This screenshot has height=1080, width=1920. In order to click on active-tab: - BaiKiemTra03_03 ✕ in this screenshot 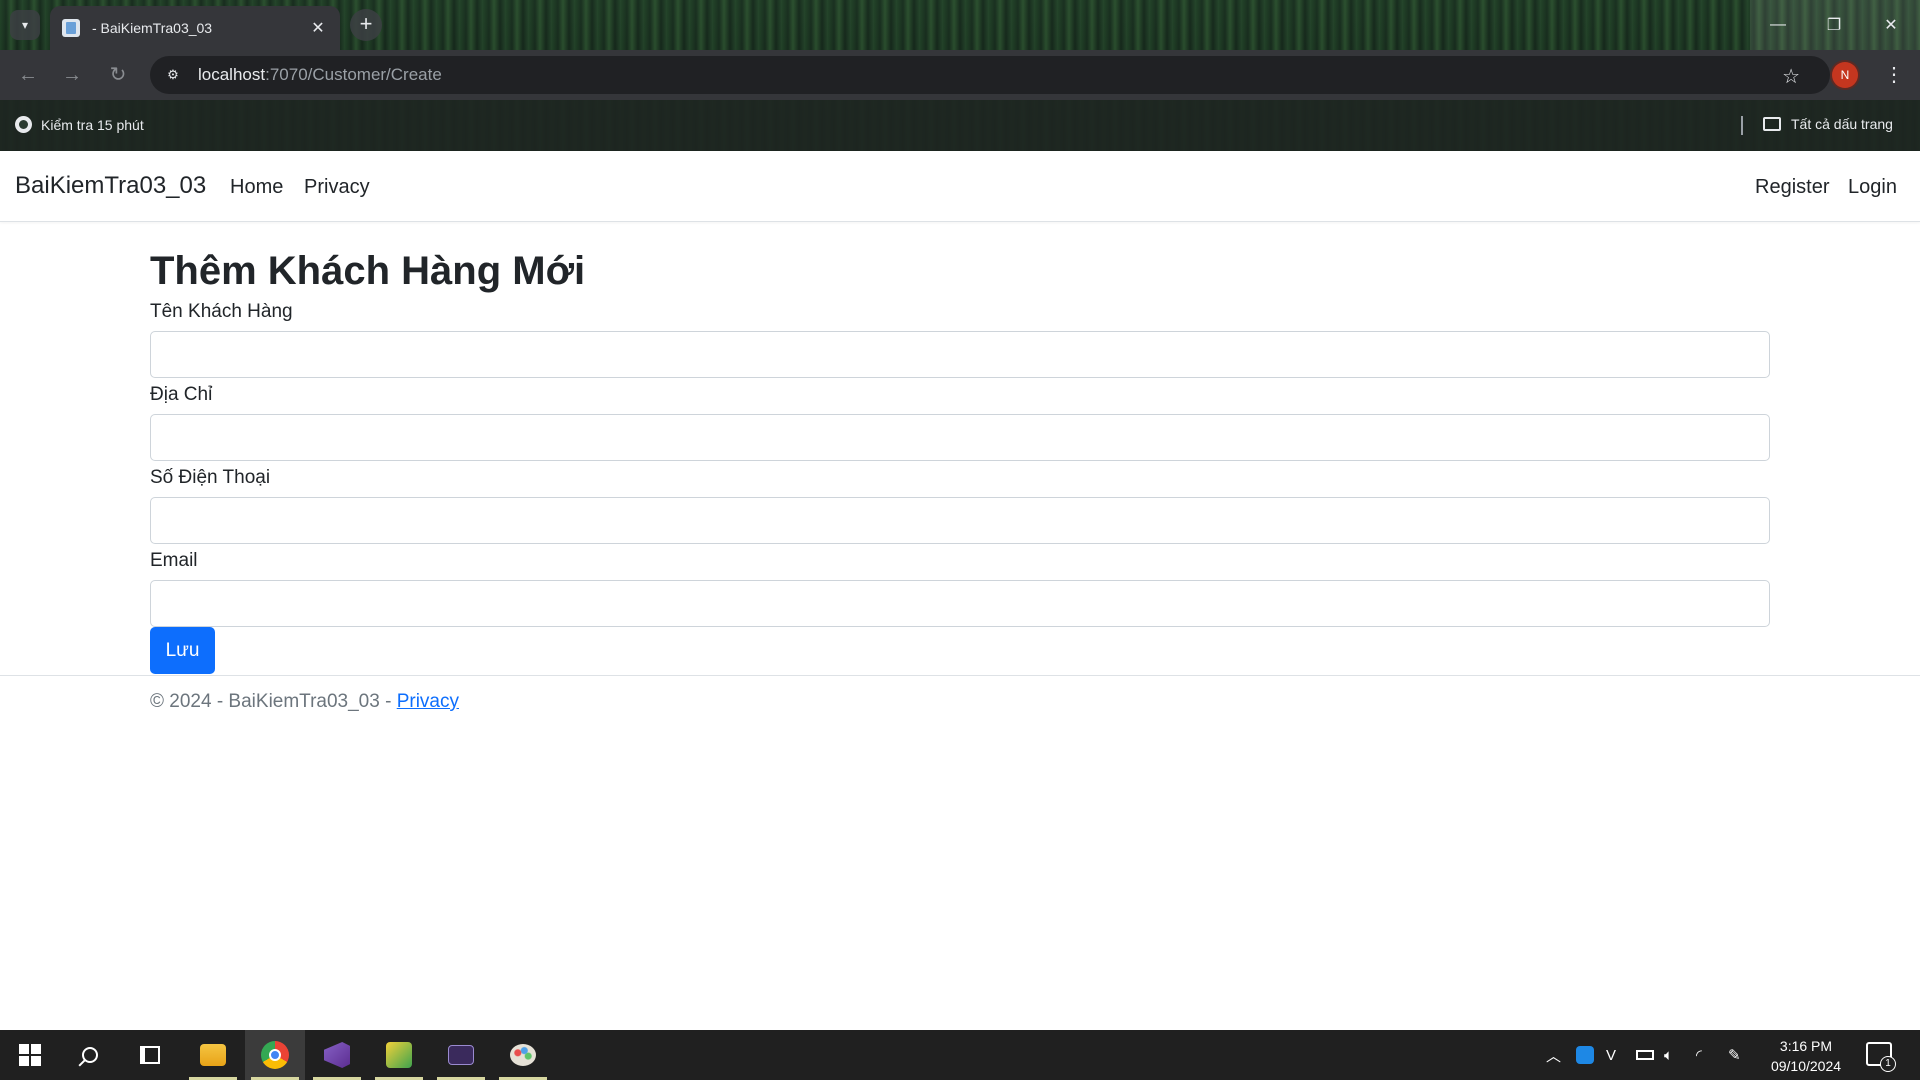, I will do `click(195, 28)`.